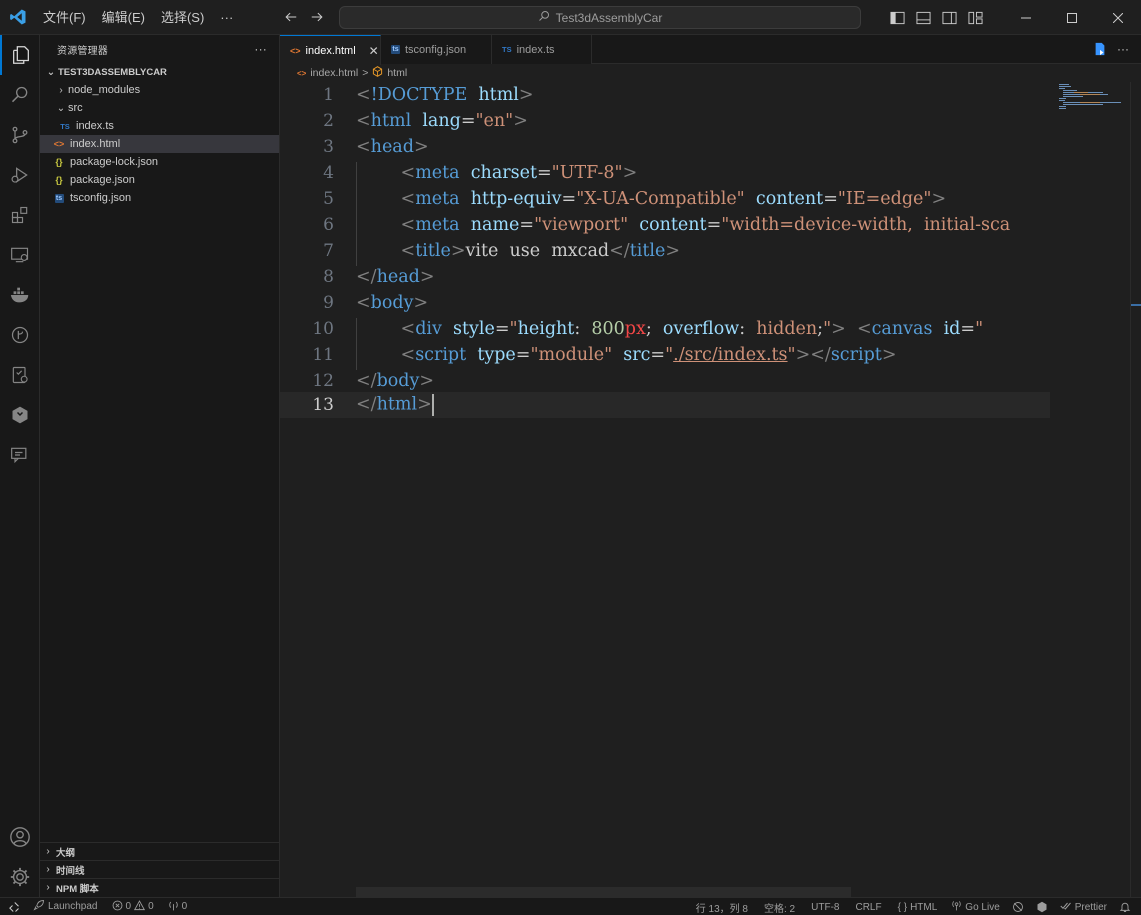  Describe the element at coordinates (665, 381) in the screenshot. I see `code-line: 12 </body>` at that location.